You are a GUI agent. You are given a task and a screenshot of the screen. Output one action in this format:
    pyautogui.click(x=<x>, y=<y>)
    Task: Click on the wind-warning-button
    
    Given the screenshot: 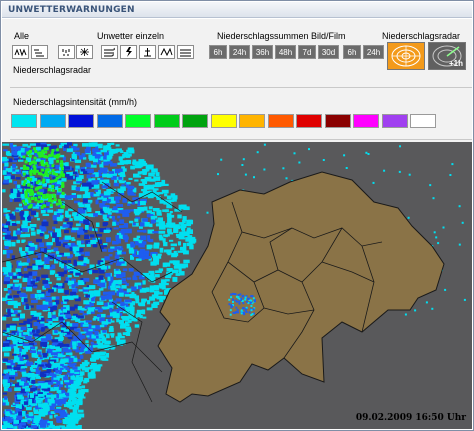 What is the action you would take?
    pyautogui.click(x=109, y=52)
    